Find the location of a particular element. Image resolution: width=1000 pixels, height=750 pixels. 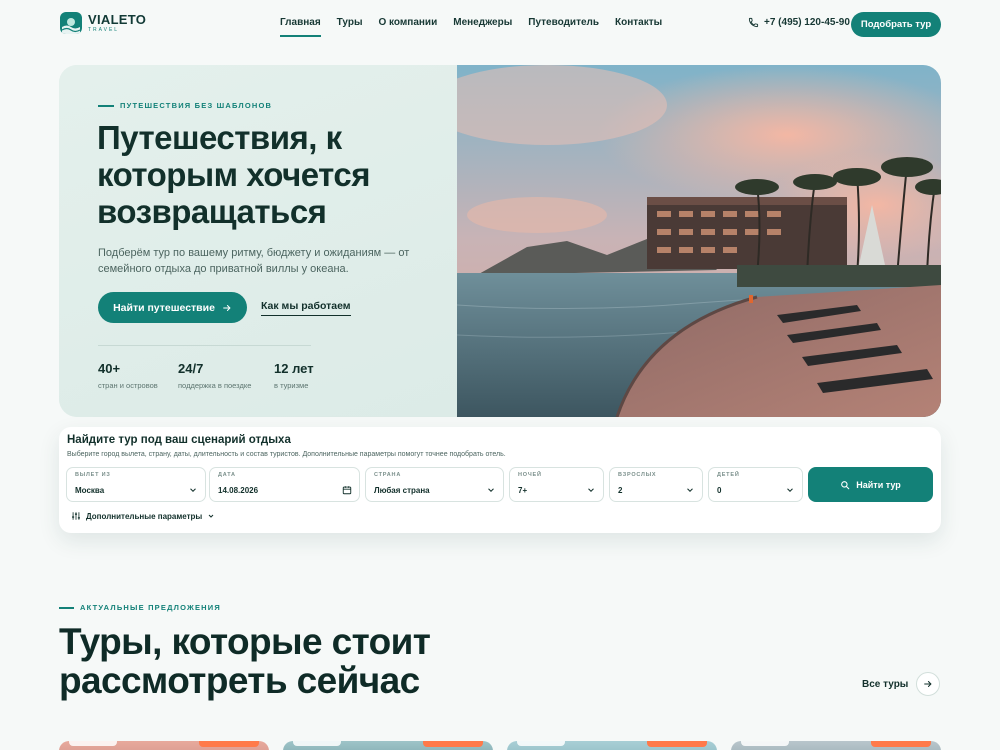

search-title: Найдите тур под ваш сценарий отдыха is located at coordinates (179, 440).